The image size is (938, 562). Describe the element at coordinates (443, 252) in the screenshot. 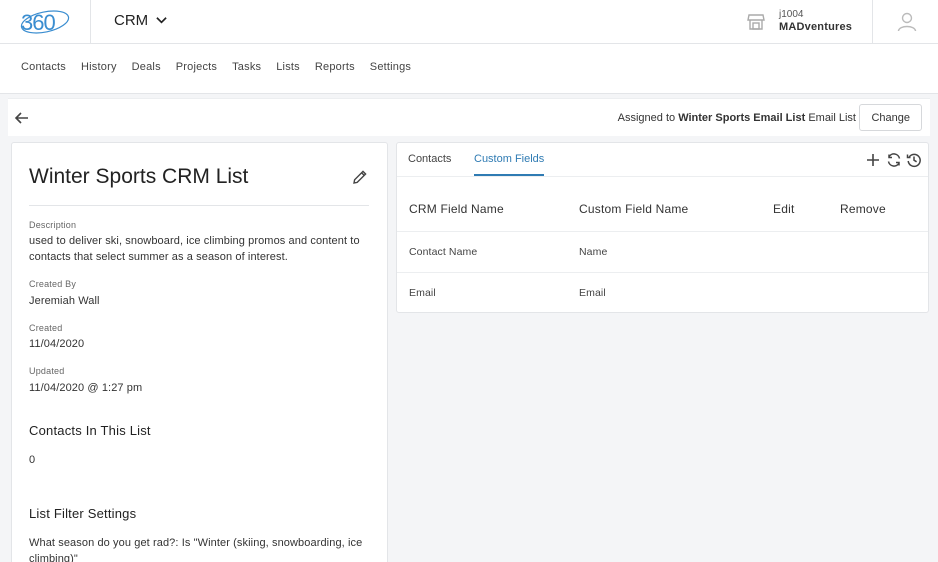

I see `crm-field-cell: Contact Name` at that location.